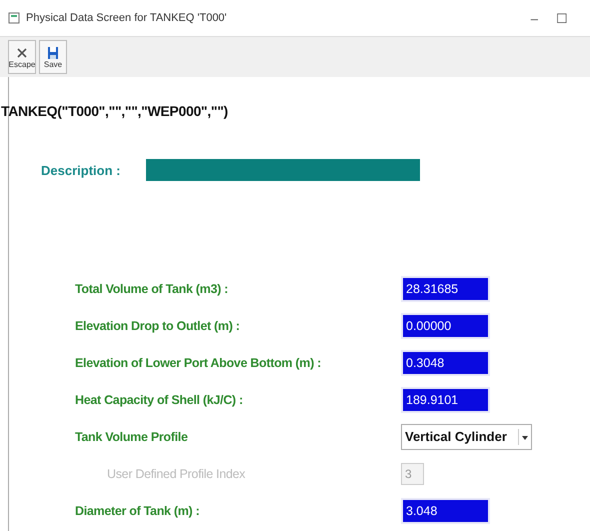 The image size is (590, 531). I want to click on profile-dropdown: Vertical Cylinder, so click(466, 437).